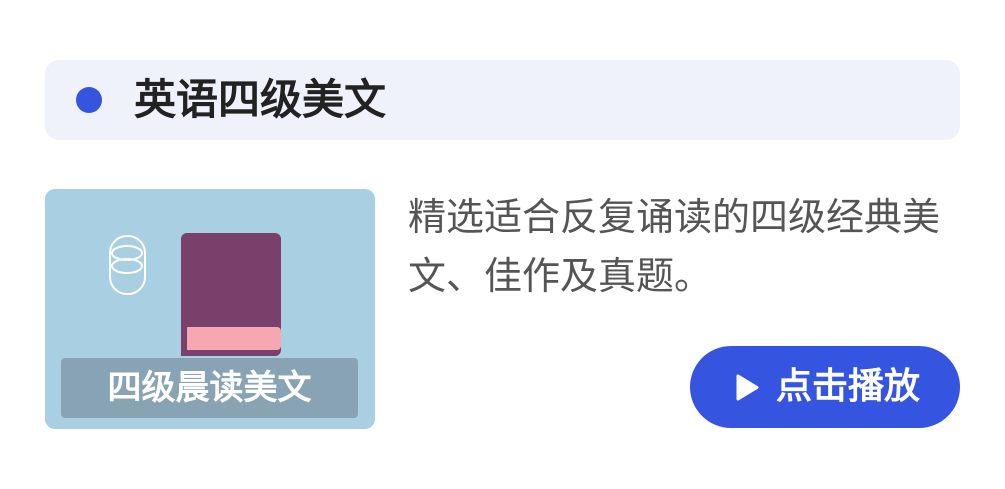 This screenshot has width=1005, height=489. Describe the element at coordinates (209, 388) in the screenshot. I see `thumbnail-caption: 四级晨读美文` at that location.